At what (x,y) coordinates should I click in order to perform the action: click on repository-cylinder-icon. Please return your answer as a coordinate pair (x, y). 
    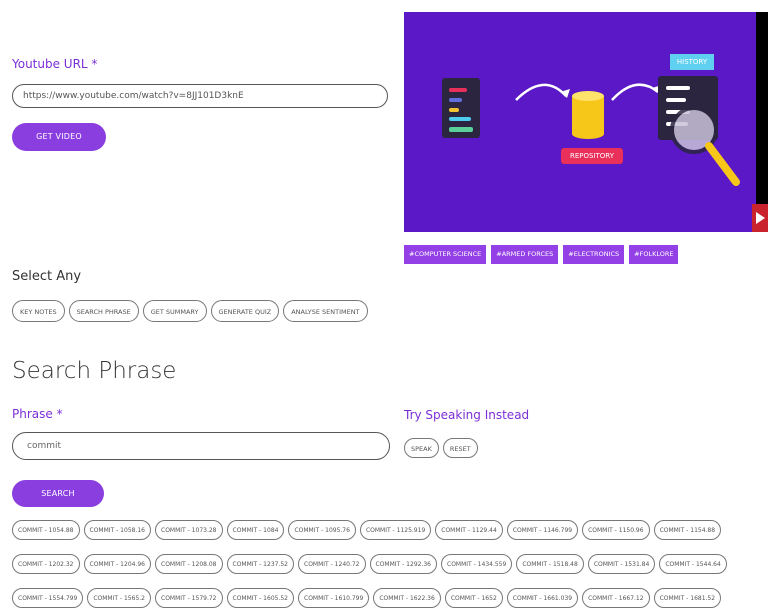
    Looking at the image, I should click on (588, 115).